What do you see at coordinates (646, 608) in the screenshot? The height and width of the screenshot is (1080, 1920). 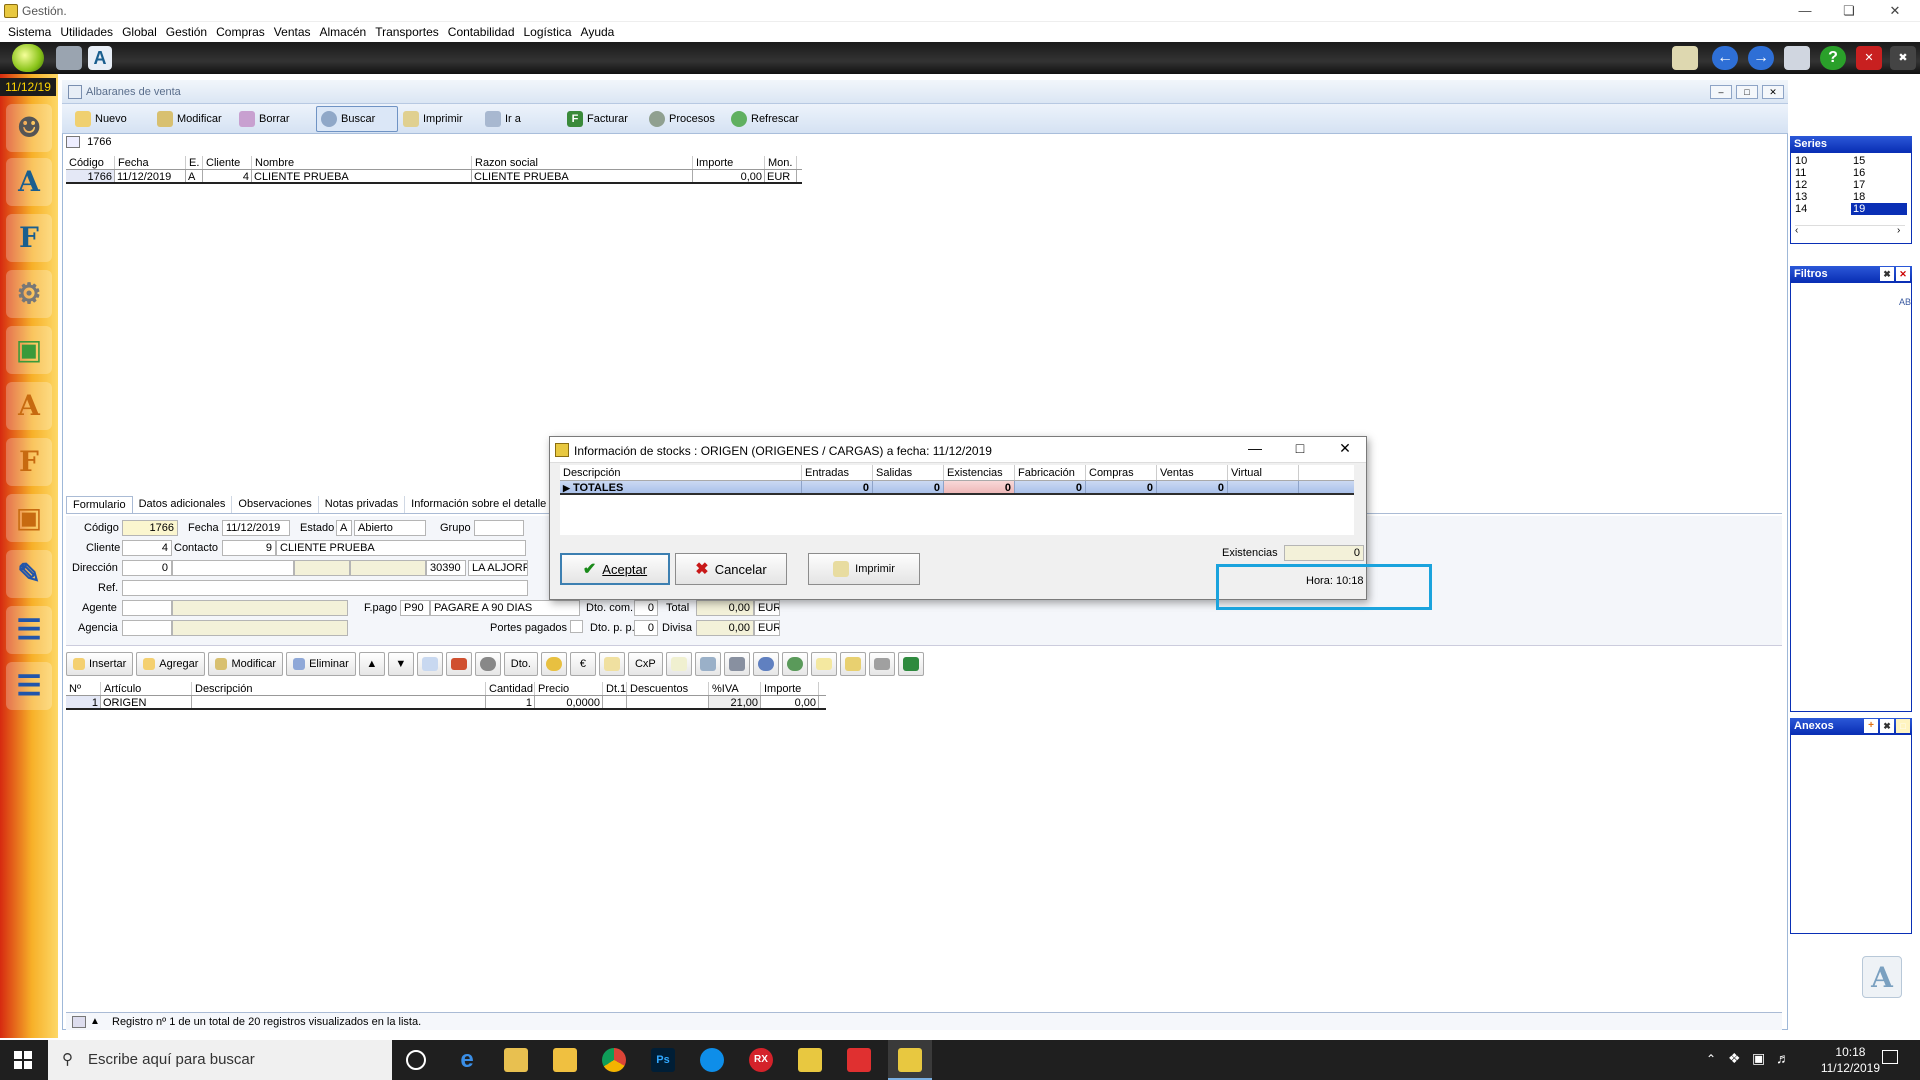 I see `dtocom-field: 0` at bounding box center [646, 608].